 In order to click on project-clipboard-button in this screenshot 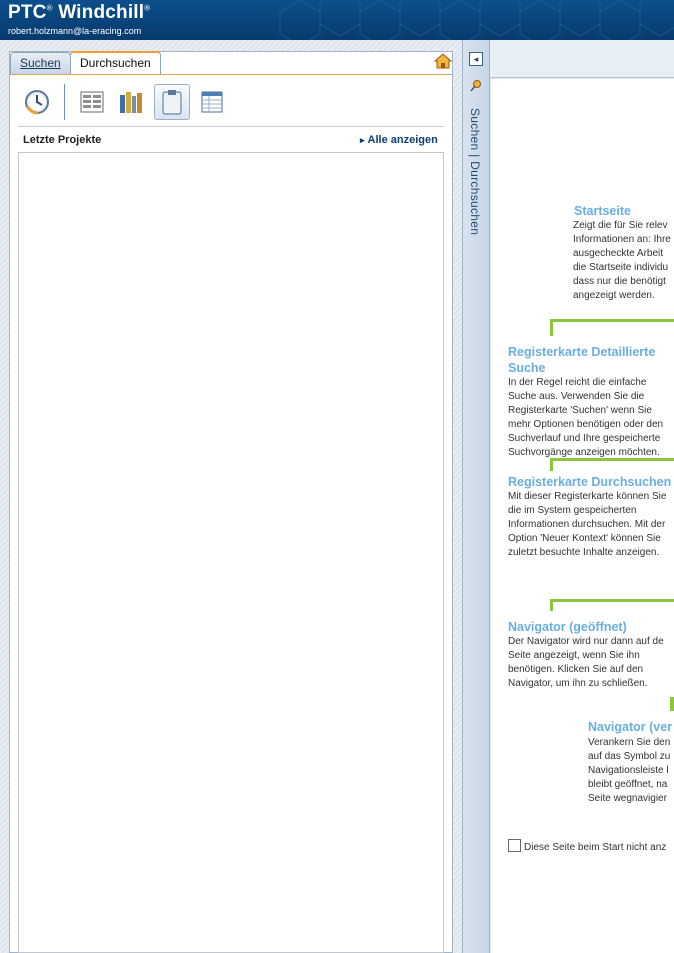, I will do `click(172, 102)`.